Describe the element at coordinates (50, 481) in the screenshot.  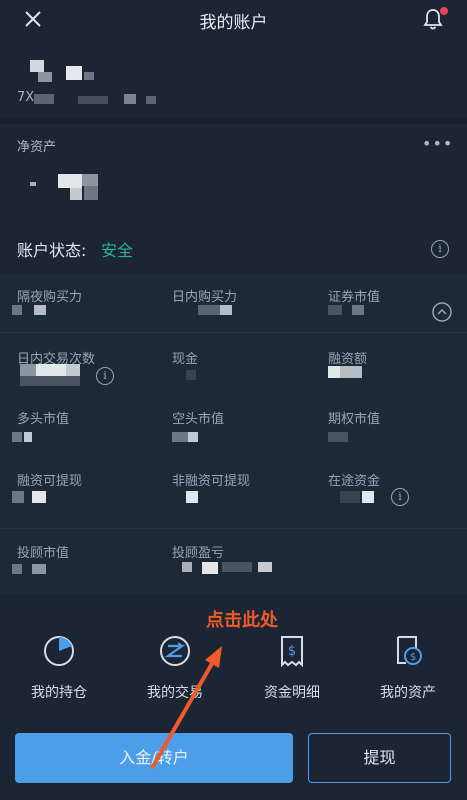
I see `margin-withdrawable-label: 融资可提现` at that location.